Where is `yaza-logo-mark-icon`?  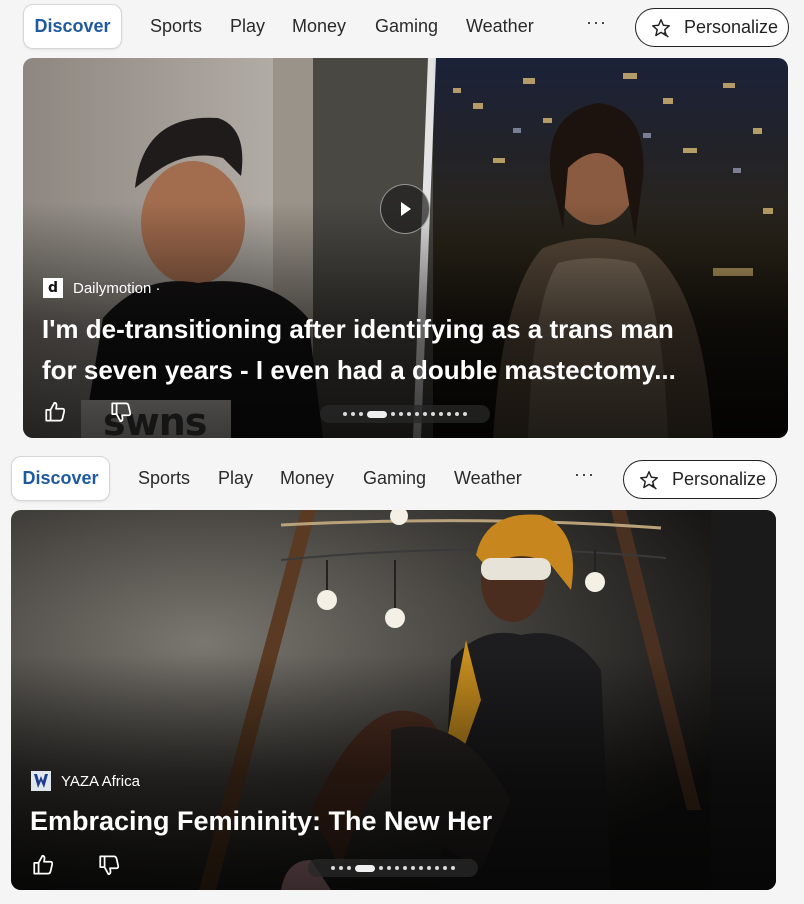 yaza-logo-mark-icon is located at coordinates (41, 781).